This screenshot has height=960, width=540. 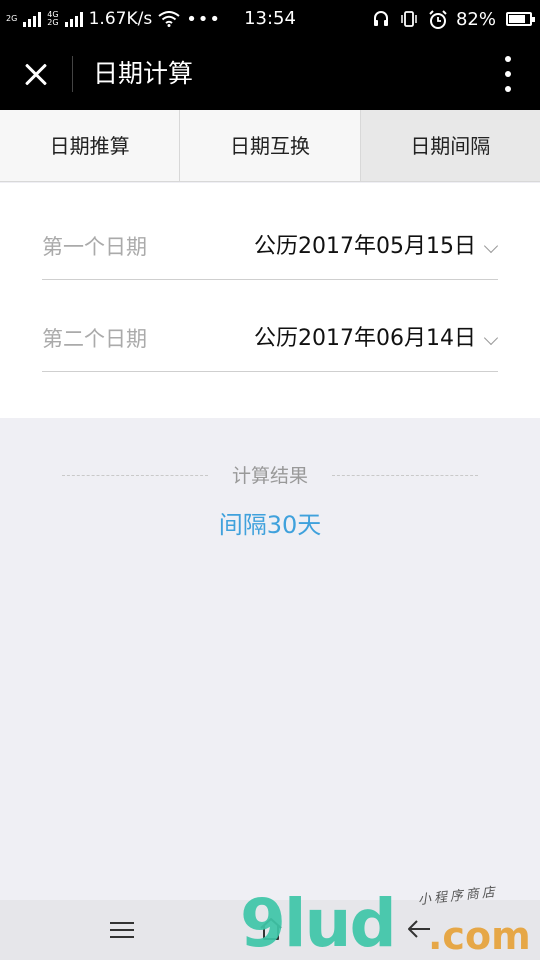 I want to click on battery-icon, so click(x=520, y=19).